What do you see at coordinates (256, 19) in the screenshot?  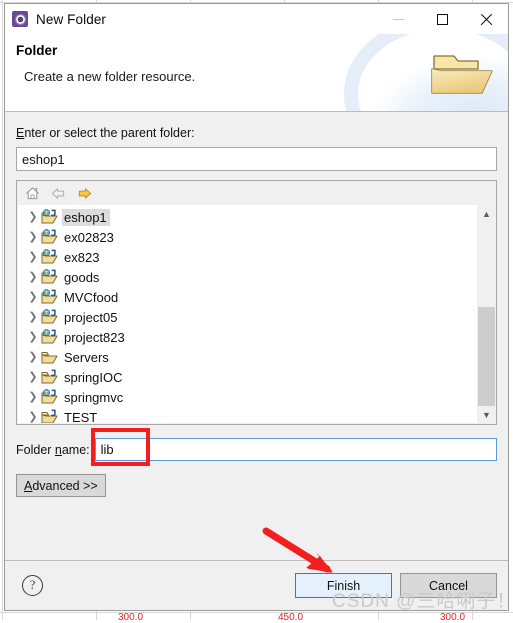 I see `dialog-titlebar: New Folder` at bounding box center [256, 19].